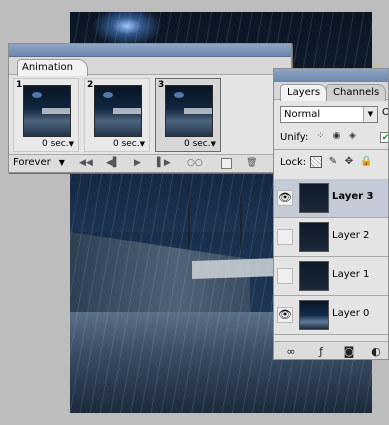 The image size is (389, 425). What do you see at coordinates (321, 351) in the screenshot?
I see `layer-style-icon: ƒ` at bounding box center [321, 351].